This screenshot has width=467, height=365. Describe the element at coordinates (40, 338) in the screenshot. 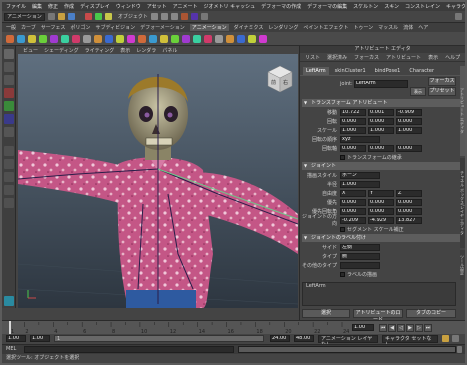

I see `playback-start-field: 1.00` at that location.